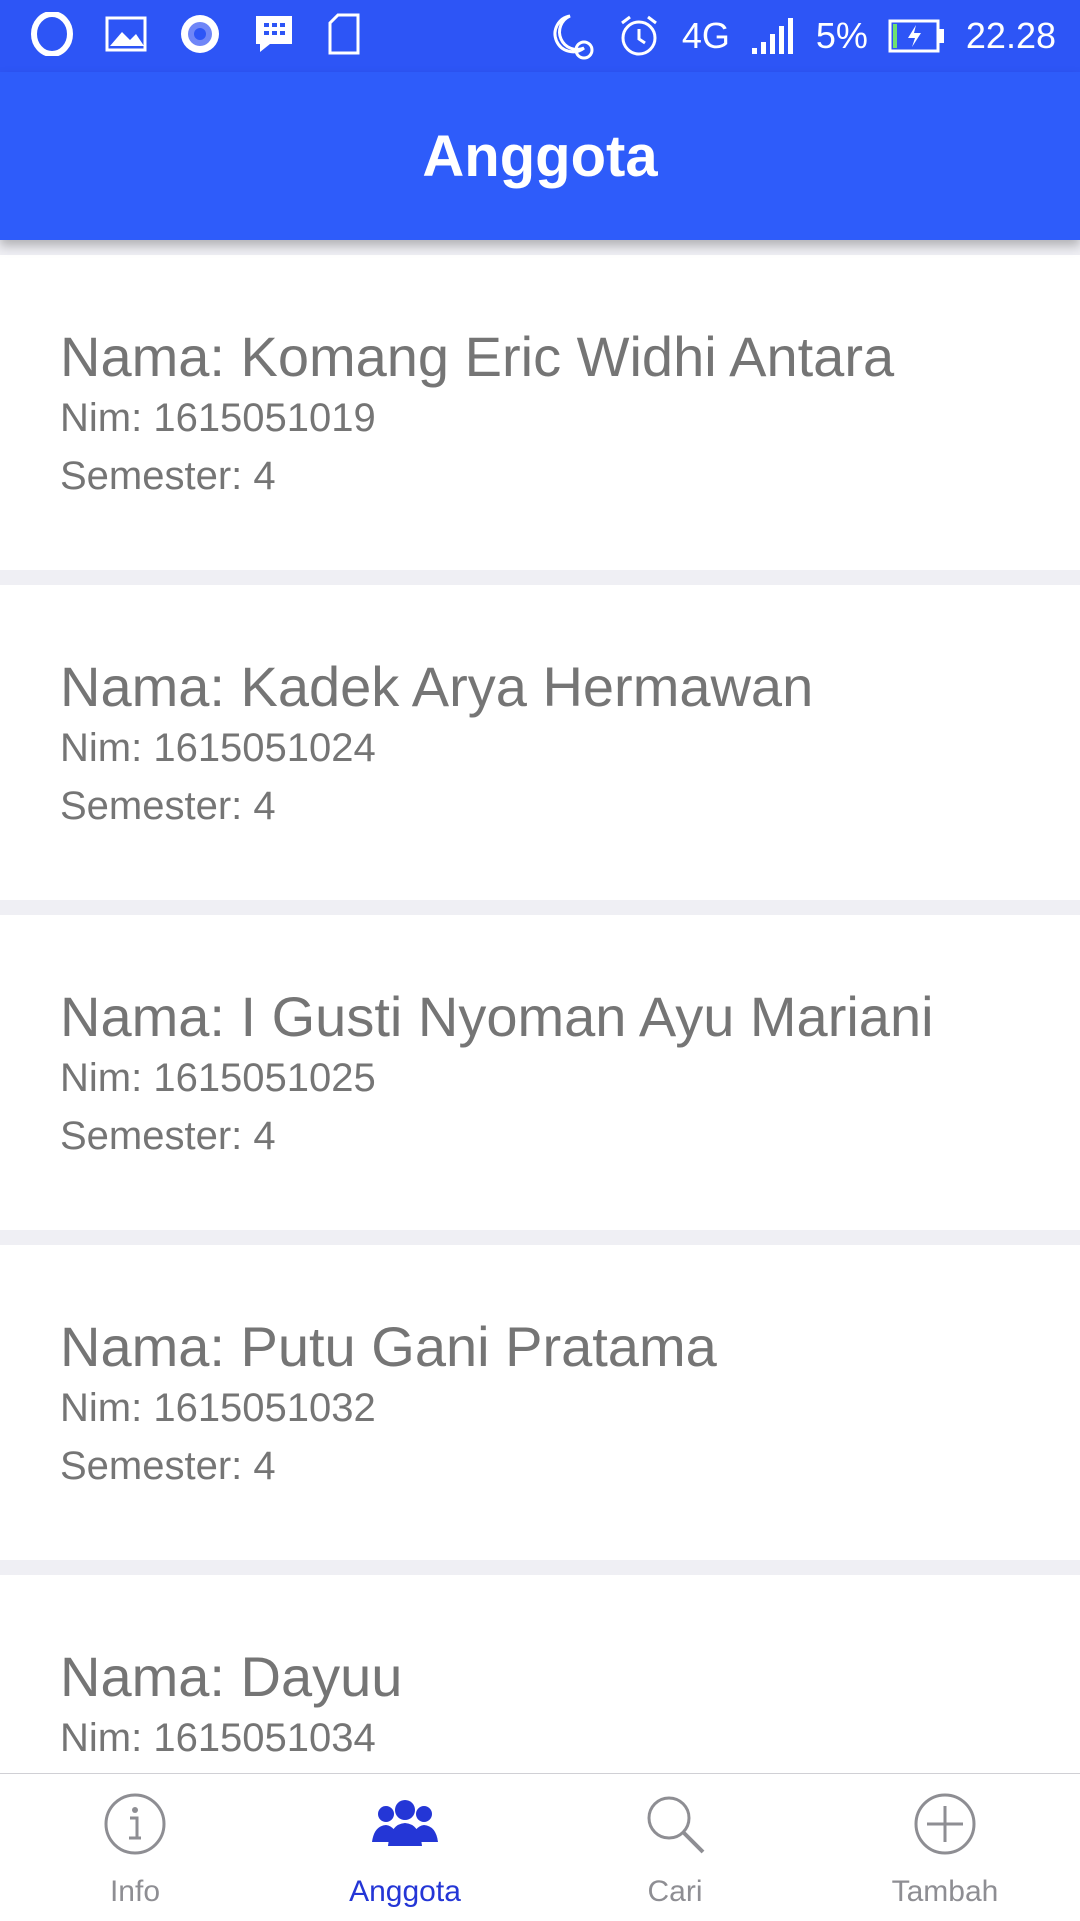 The height and width of the screenshot is (1921, 1080). I want to click on tab-tambah: Tambah, so click(945, 1847).